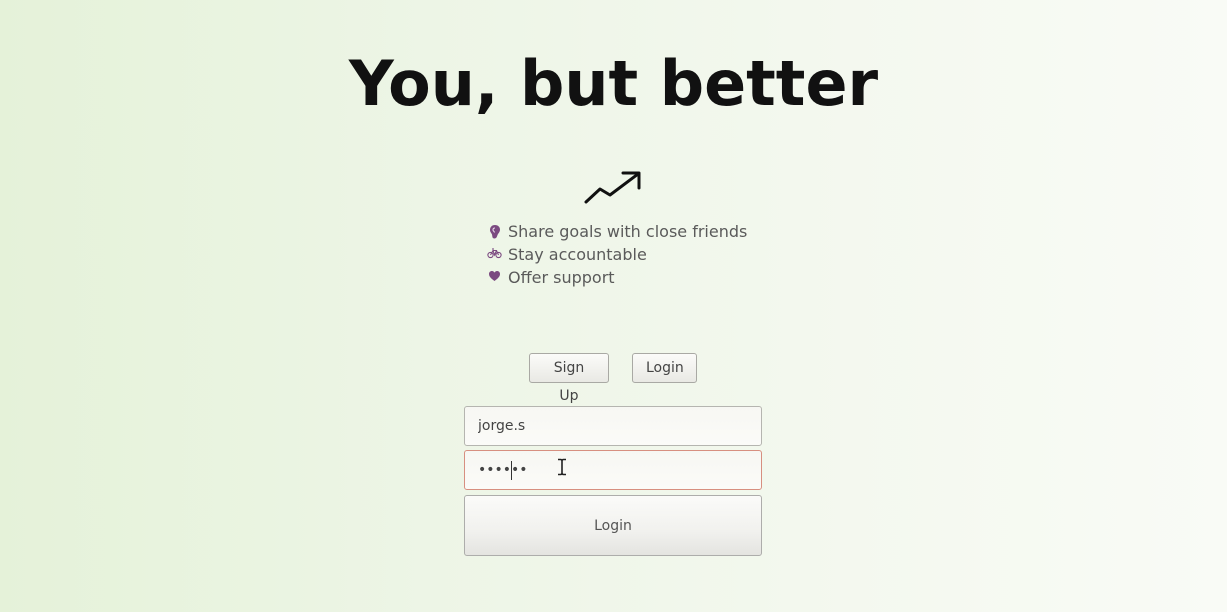  I want to click on bicycle-icon, so click(494, 255).